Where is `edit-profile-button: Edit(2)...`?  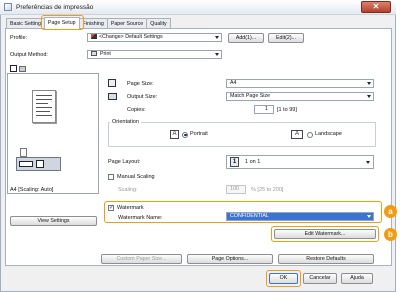 edit-profile-button: Edit(2)... is located at coordinates (286, 38).